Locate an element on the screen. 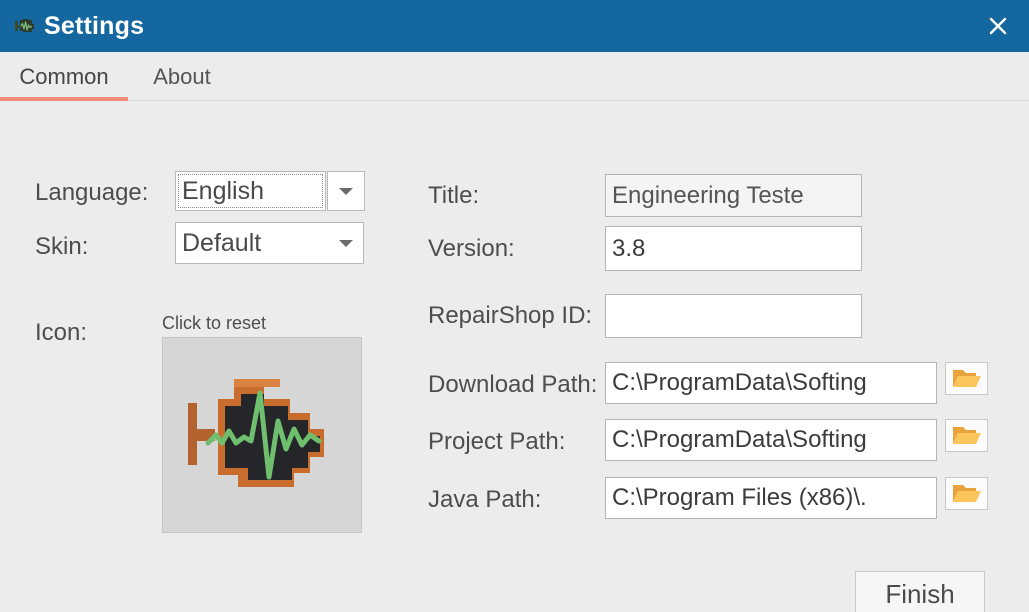 Image resolution: width=1029 pixels, height=612 pixels. window-title: Settings is located at coordinates (94, 26).